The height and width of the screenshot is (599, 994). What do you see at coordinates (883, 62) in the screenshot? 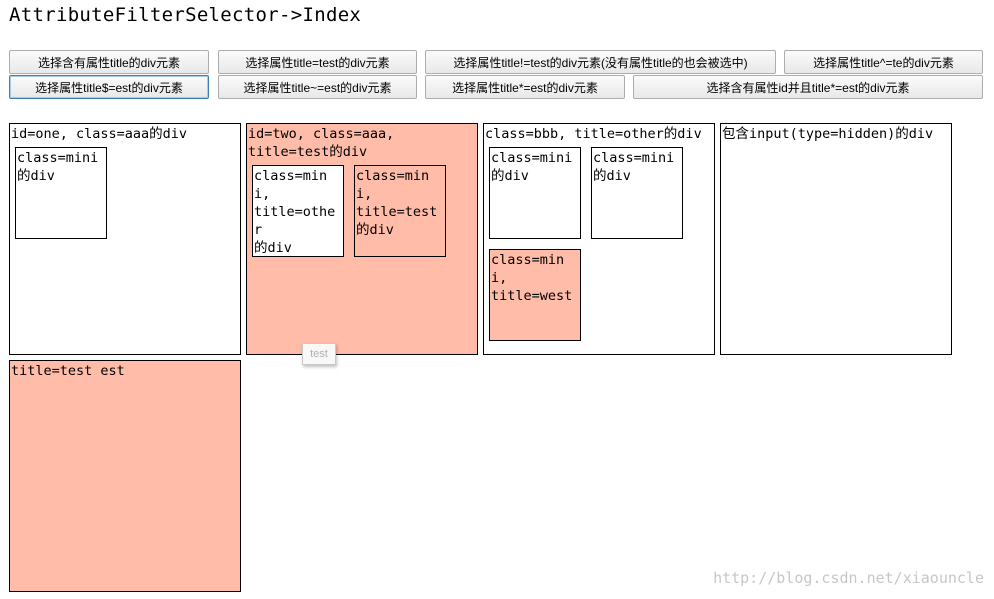
I see `select-title-starts-with-te-button: 选择属性title^=te的div元素` at bounding box center [883, 62].